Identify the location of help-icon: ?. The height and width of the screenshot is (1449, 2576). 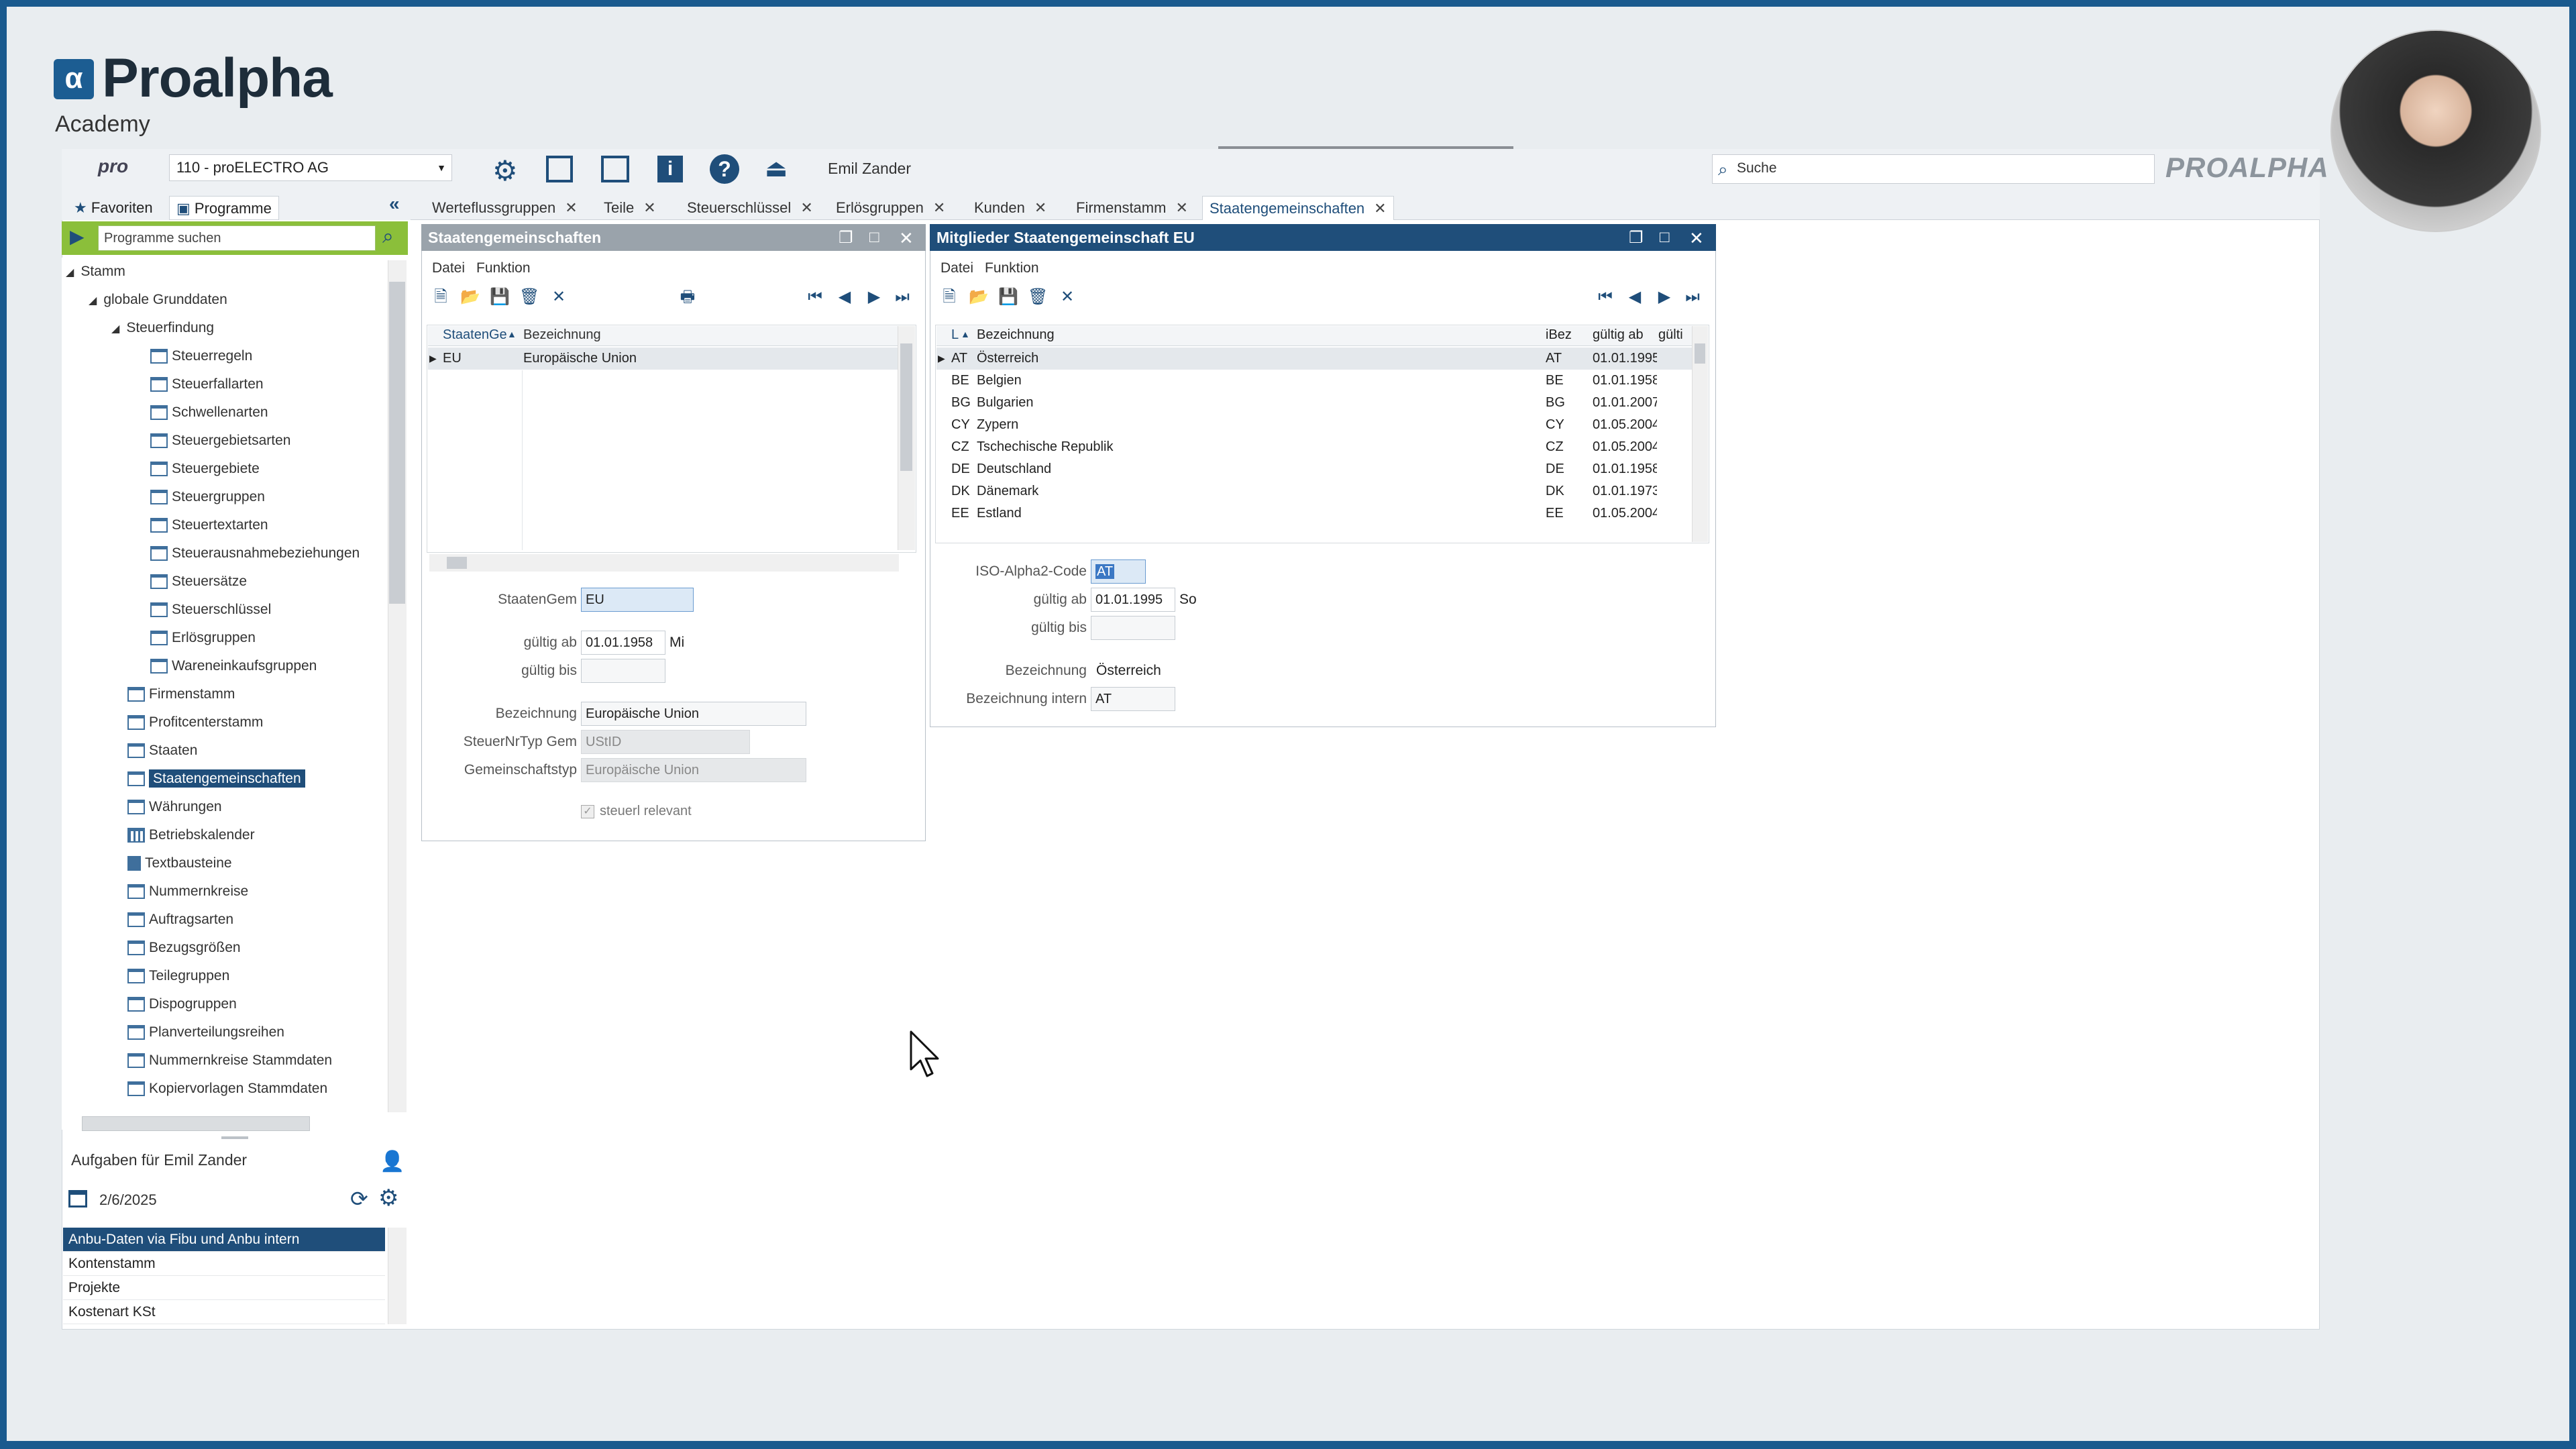
(724, 169).